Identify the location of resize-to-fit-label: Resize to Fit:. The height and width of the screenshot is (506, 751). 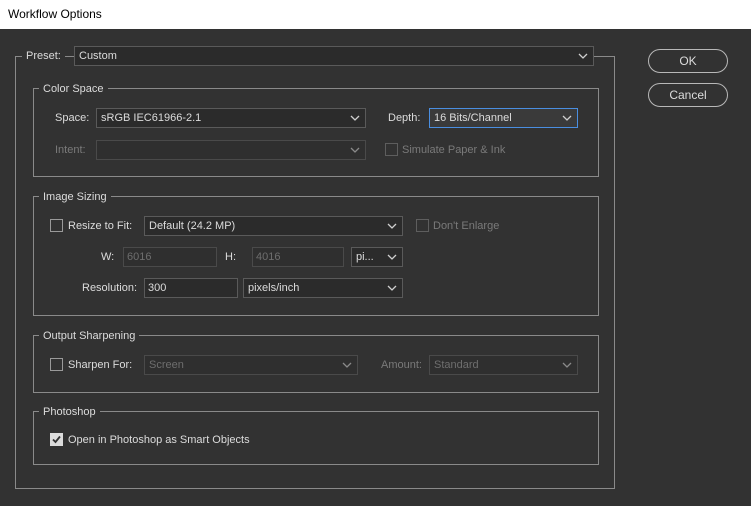
(100, 226).